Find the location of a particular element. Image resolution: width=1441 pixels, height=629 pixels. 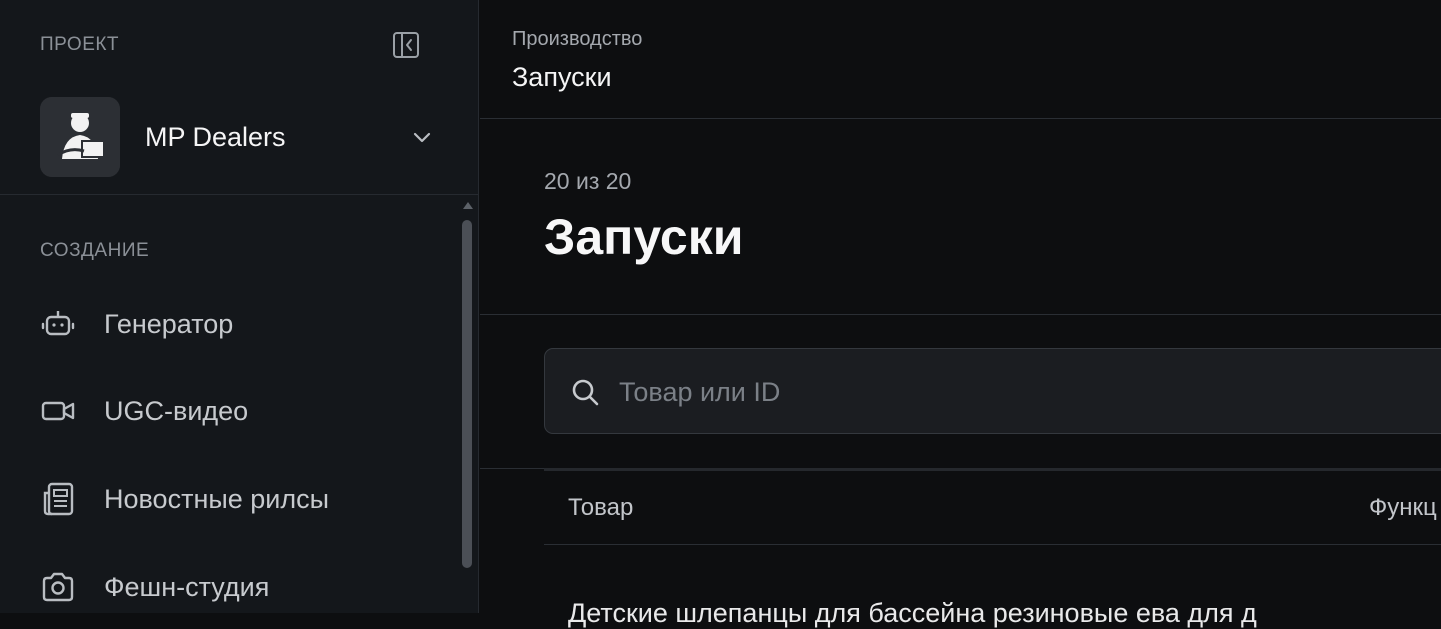

project-avatar is located at coordinates (80, 137).